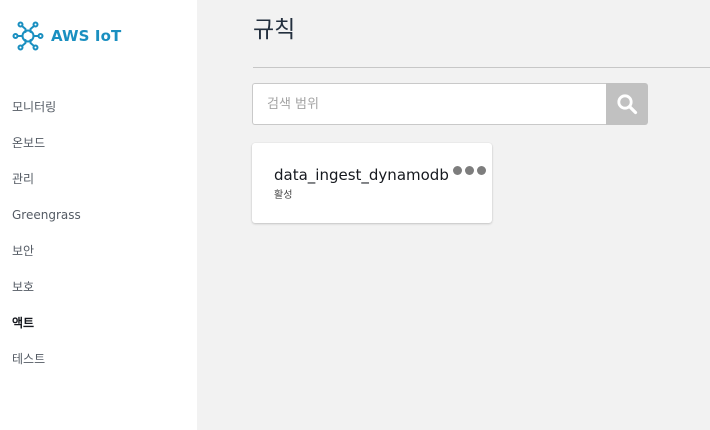  I want to click on sidebar-item-test: 테스트, so click(98, 359).